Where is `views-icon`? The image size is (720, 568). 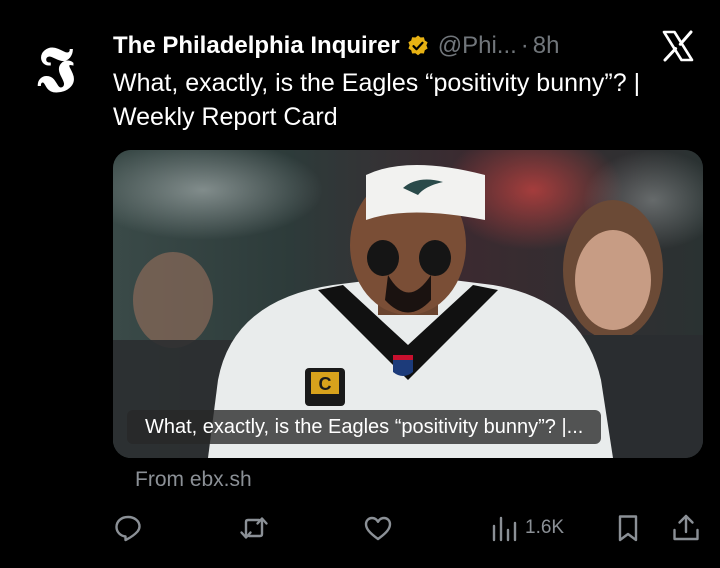 views-icon is located at coordinates (504, 529).